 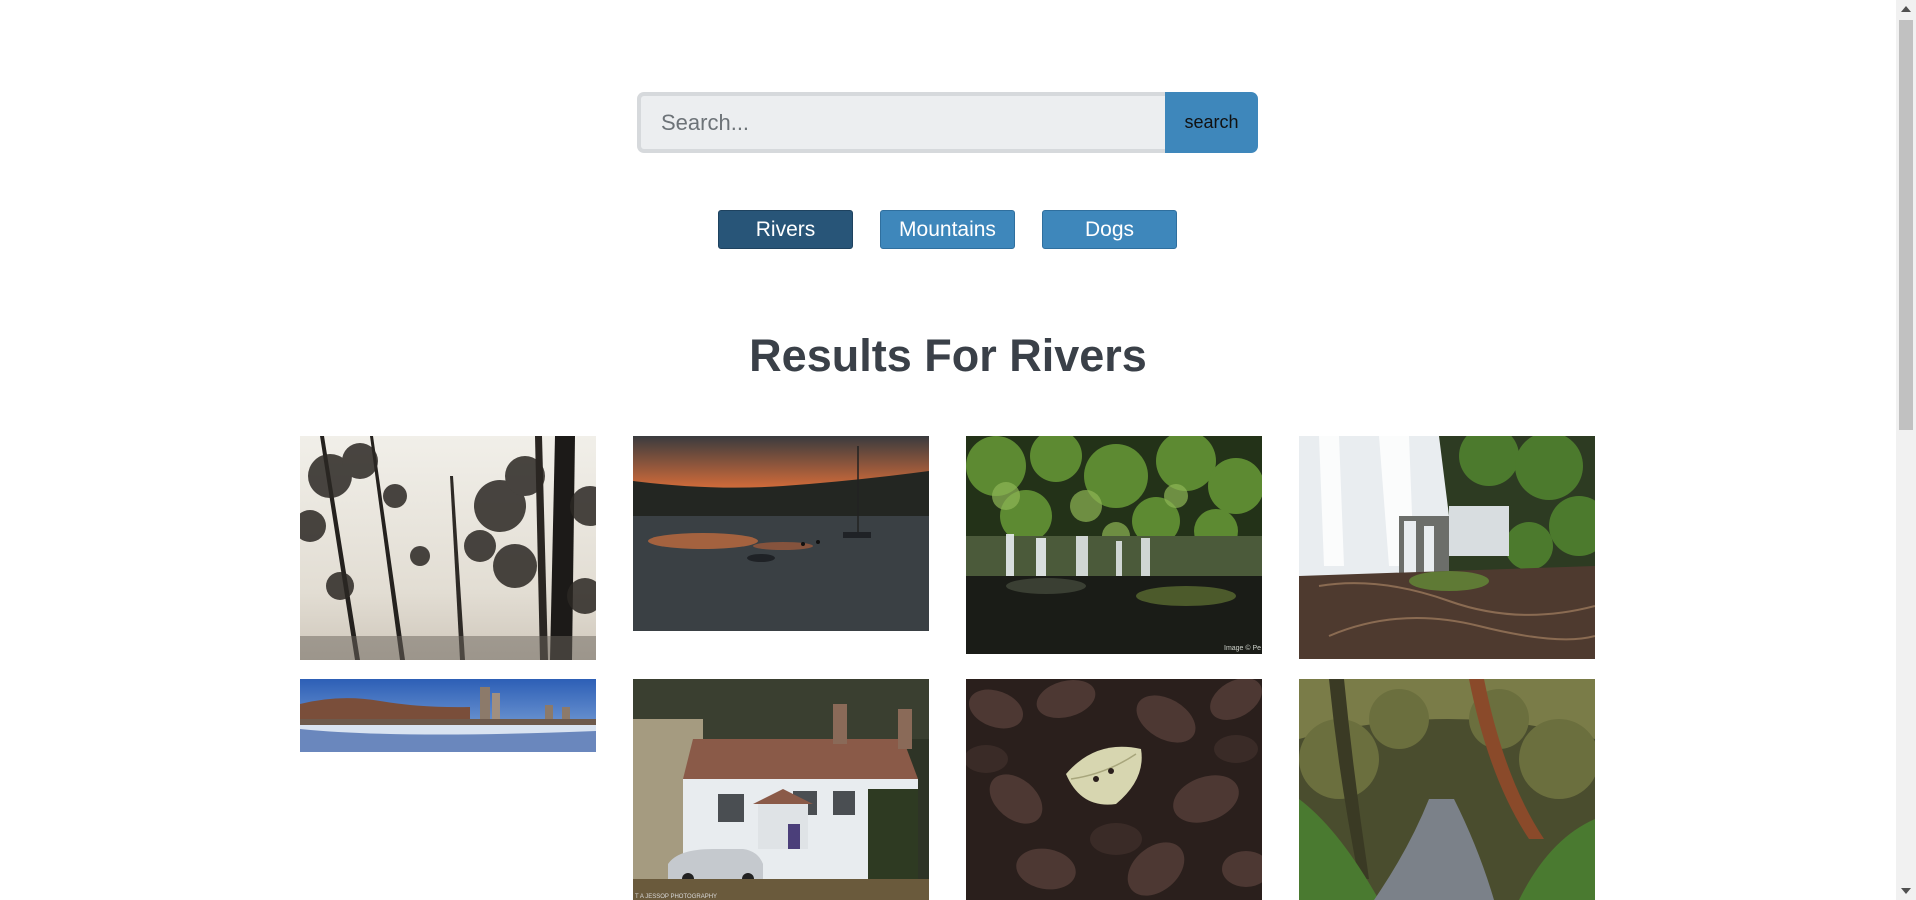 I want to click on photo-trees-silhouette, so click(x=448, y=548).